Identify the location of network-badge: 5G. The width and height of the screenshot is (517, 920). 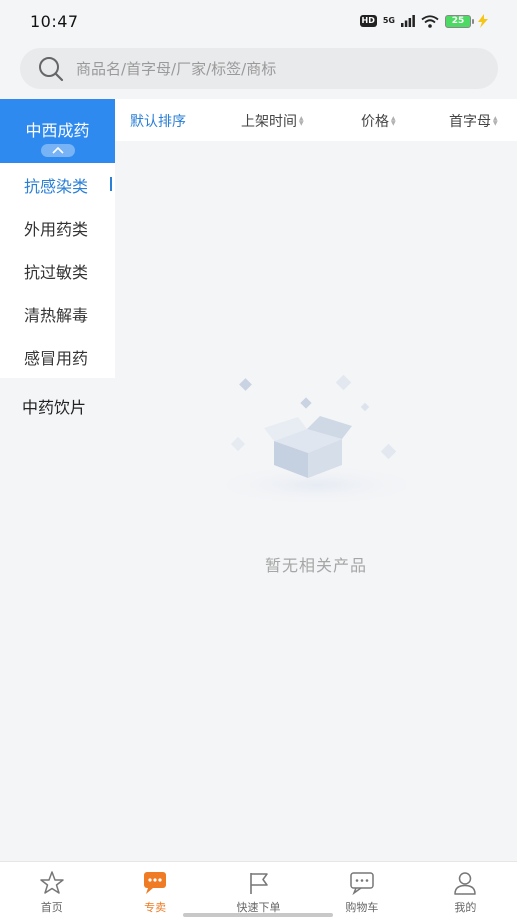
(388, 20).